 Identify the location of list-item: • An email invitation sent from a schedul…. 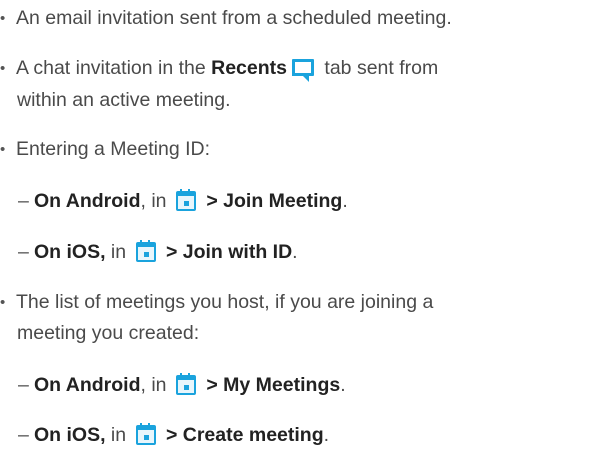
(226, 18).